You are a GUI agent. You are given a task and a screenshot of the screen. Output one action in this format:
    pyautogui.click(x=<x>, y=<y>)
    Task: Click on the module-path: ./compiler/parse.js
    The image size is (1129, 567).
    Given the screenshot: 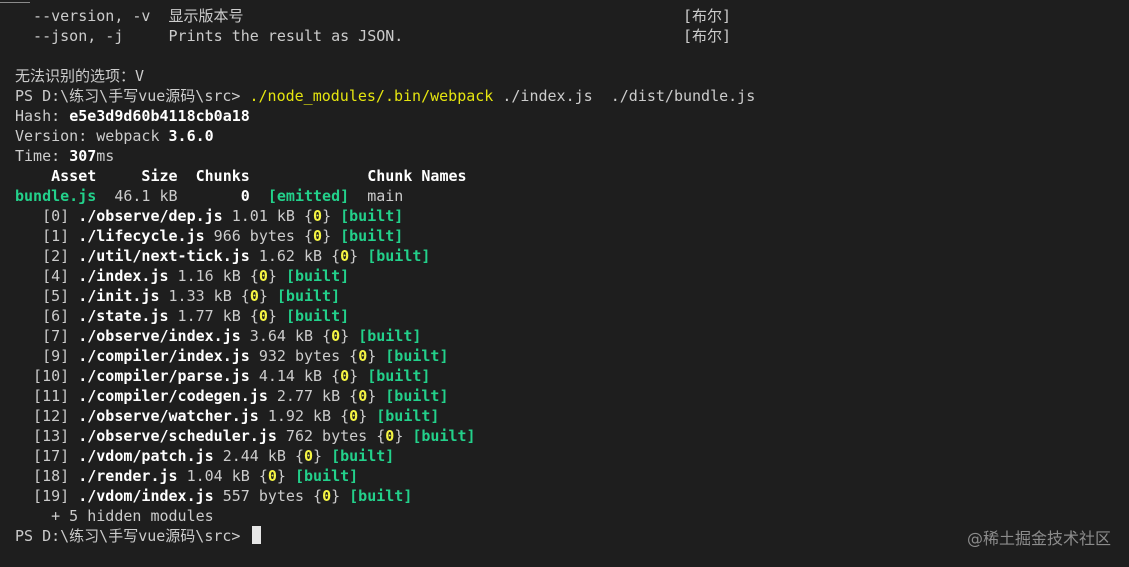 What is the action you would take?
    pyautogui.click(x=164, y=376)
    